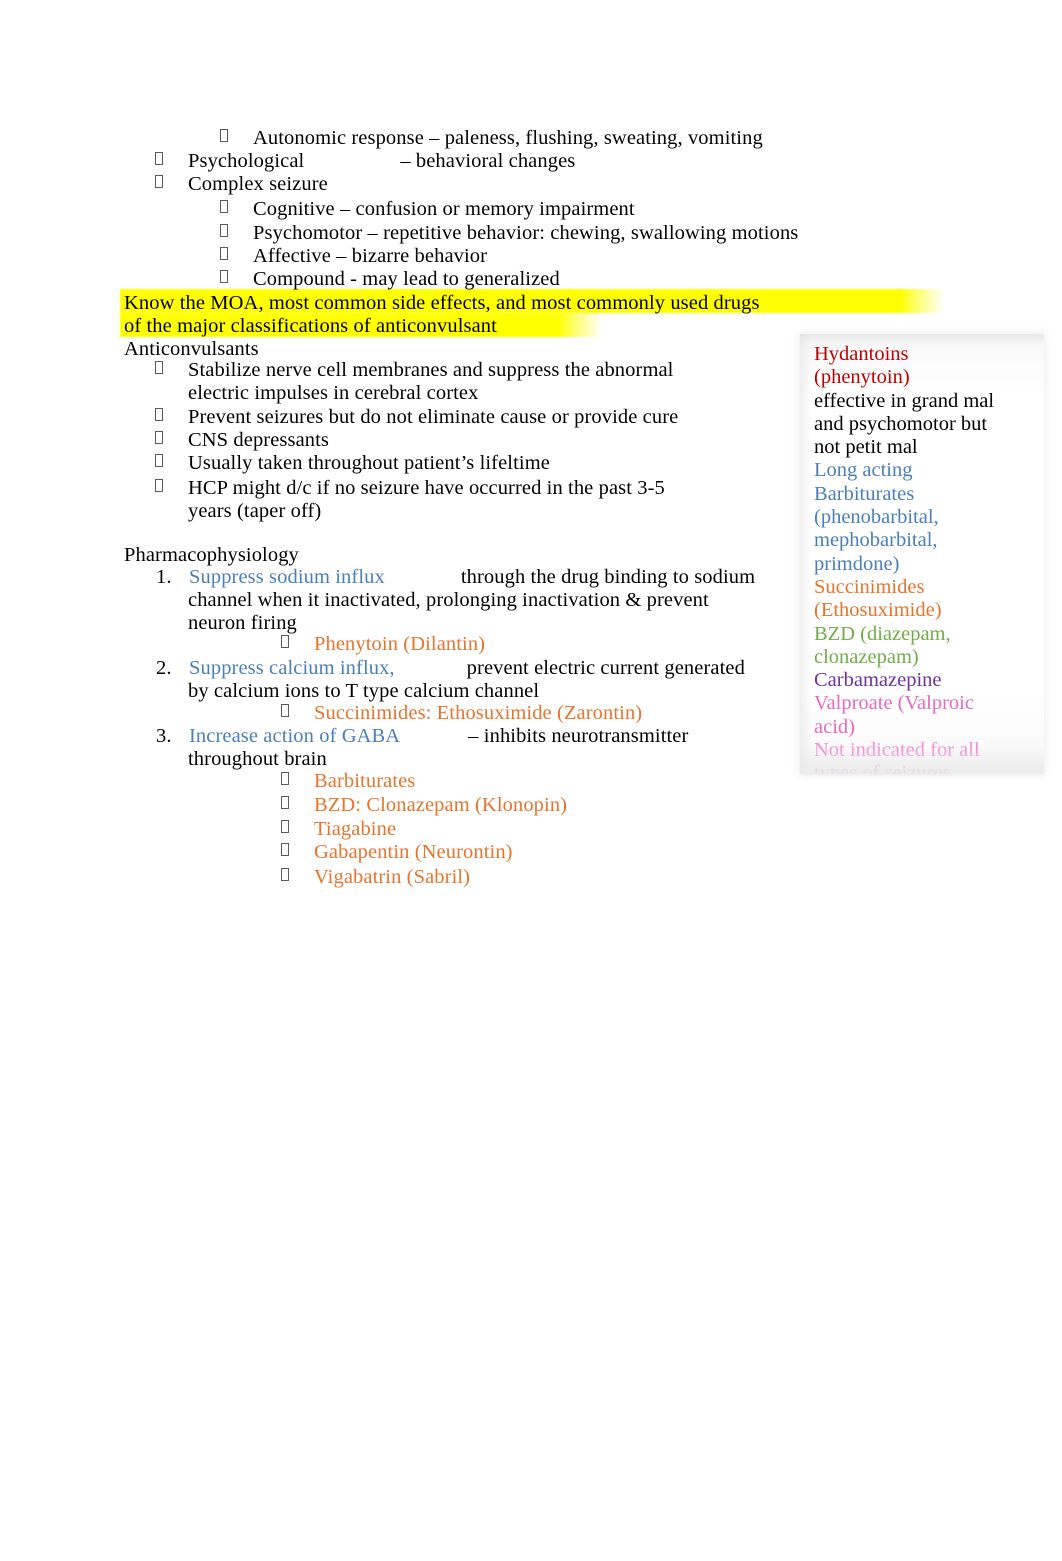 This screenshot has width=1062, height=1561. Describe the element at coordinates (333, 393) in the screenshot. I see `list-item-continuation: electric impulses in cerebral cortex` at that location.